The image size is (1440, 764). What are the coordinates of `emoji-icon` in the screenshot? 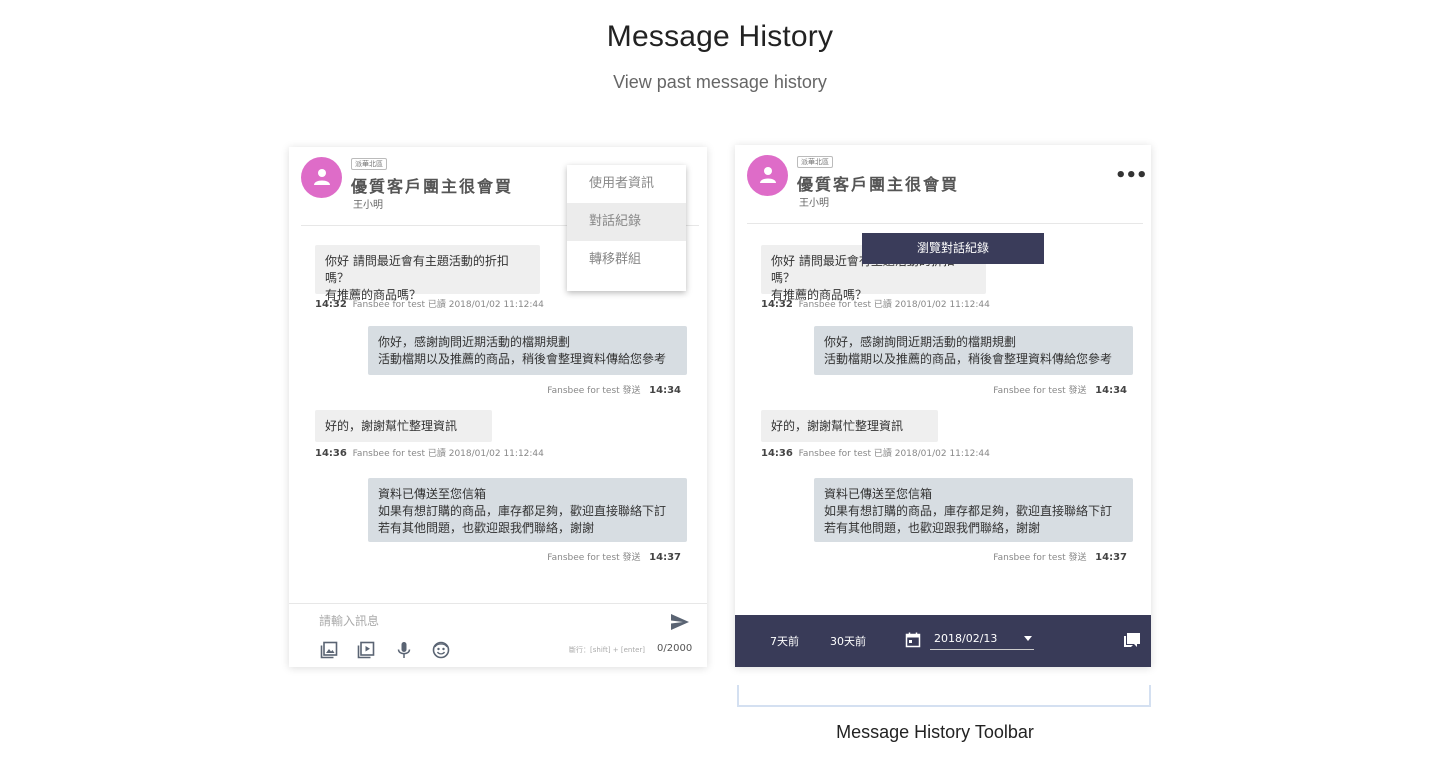 It's located at (441, 652).